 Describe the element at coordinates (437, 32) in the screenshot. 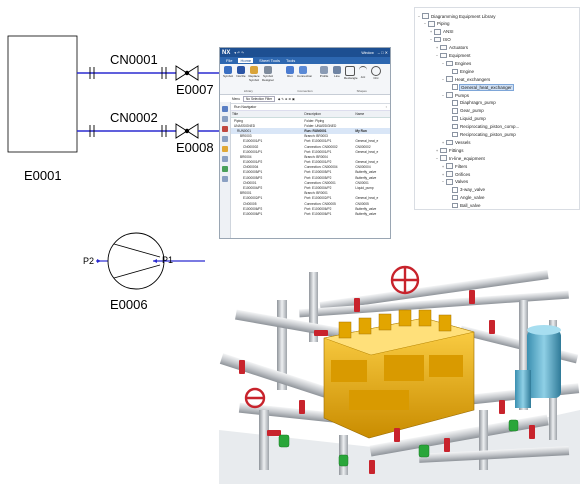

I see `folder-icon` at that location.